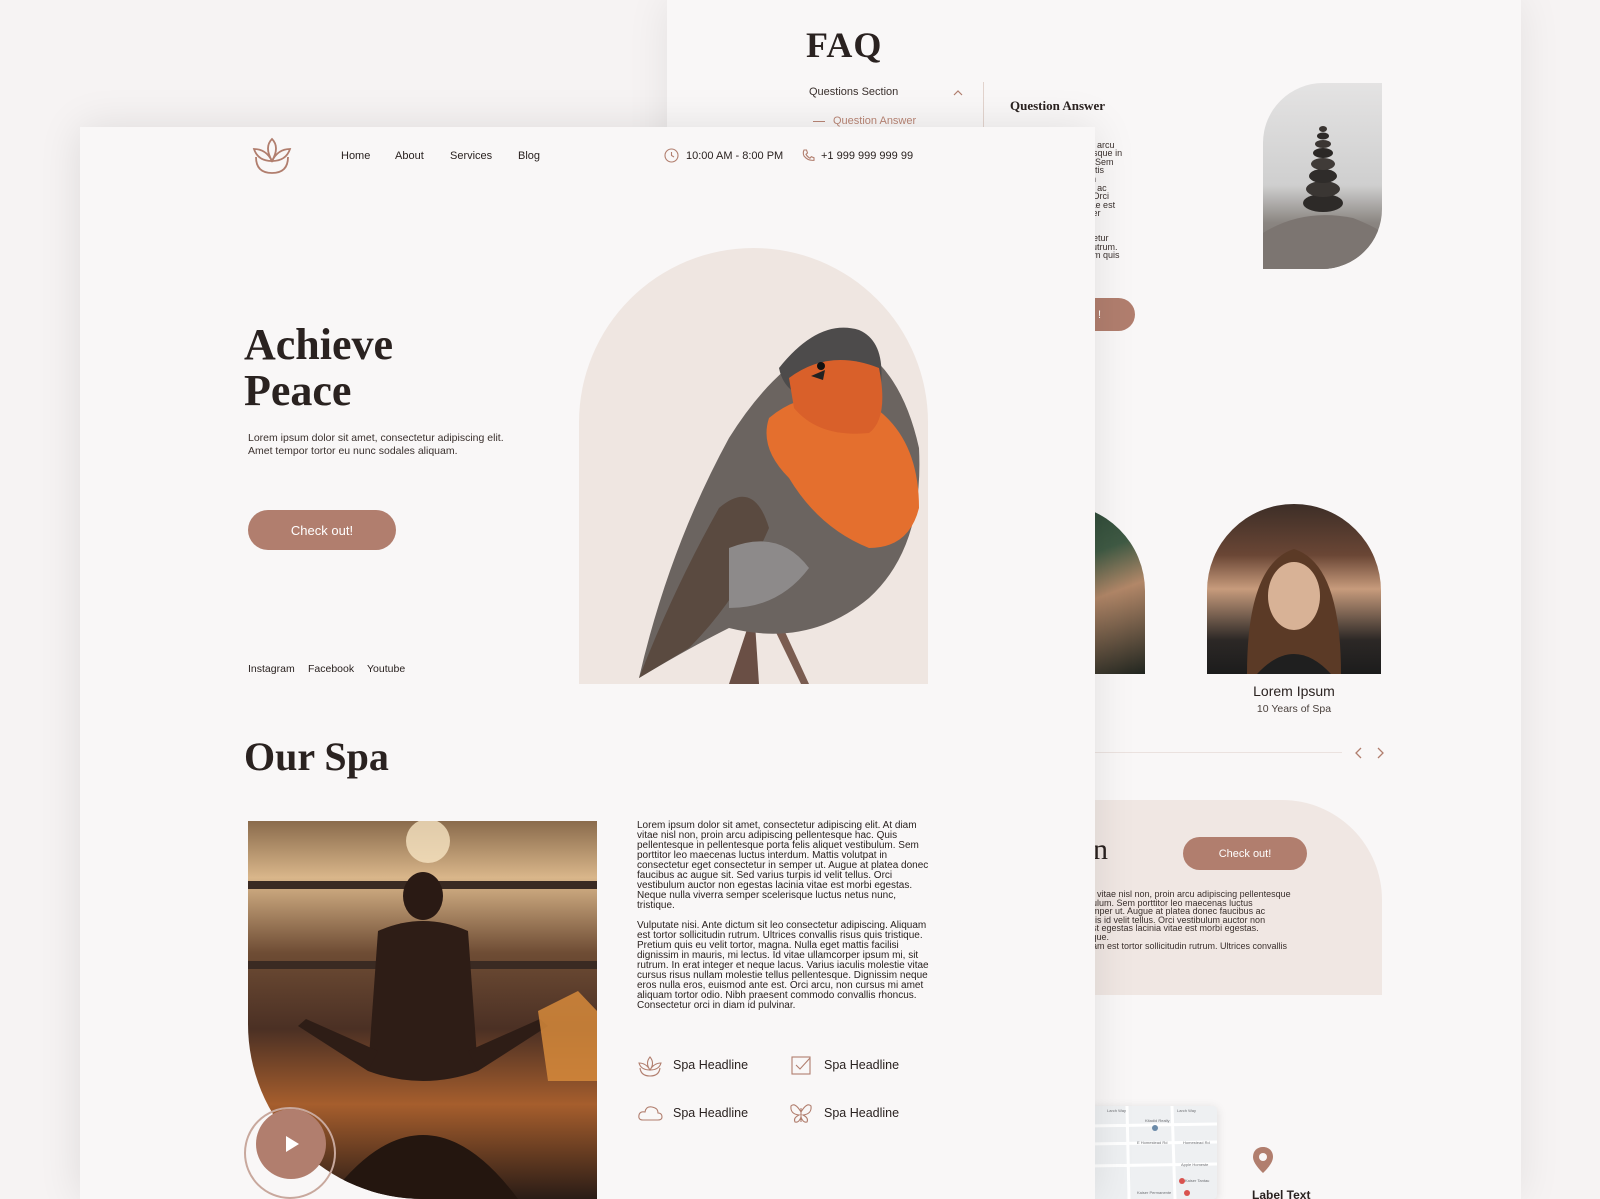 This screenshot has height=1199, width=1600. Describe the element at coordinates (1154, 1192) in the screenshot. I see `map-place-label: Kaiser Permanente` at that location.